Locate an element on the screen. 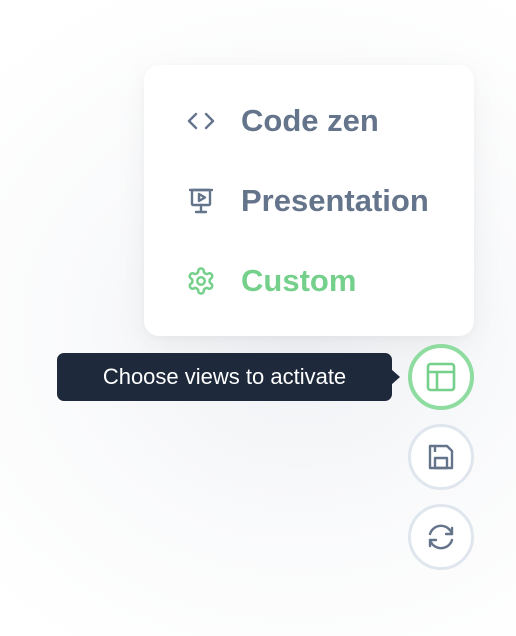  save-button is located at coordinates (441, 457).